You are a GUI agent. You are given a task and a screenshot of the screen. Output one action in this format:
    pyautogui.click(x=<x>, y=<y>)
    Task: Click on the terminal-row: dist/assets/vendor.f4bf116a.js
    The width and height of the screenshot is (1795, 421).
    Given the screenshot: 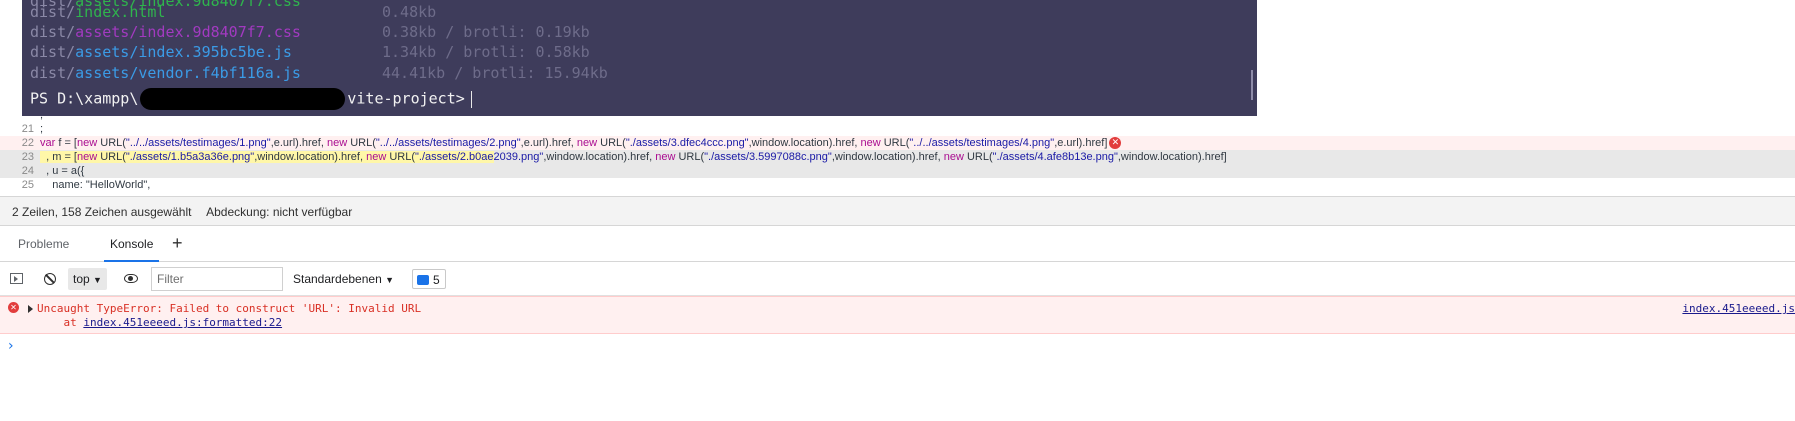 What is the action you would take?
    pyautogui.click(x=165, y=73)
    